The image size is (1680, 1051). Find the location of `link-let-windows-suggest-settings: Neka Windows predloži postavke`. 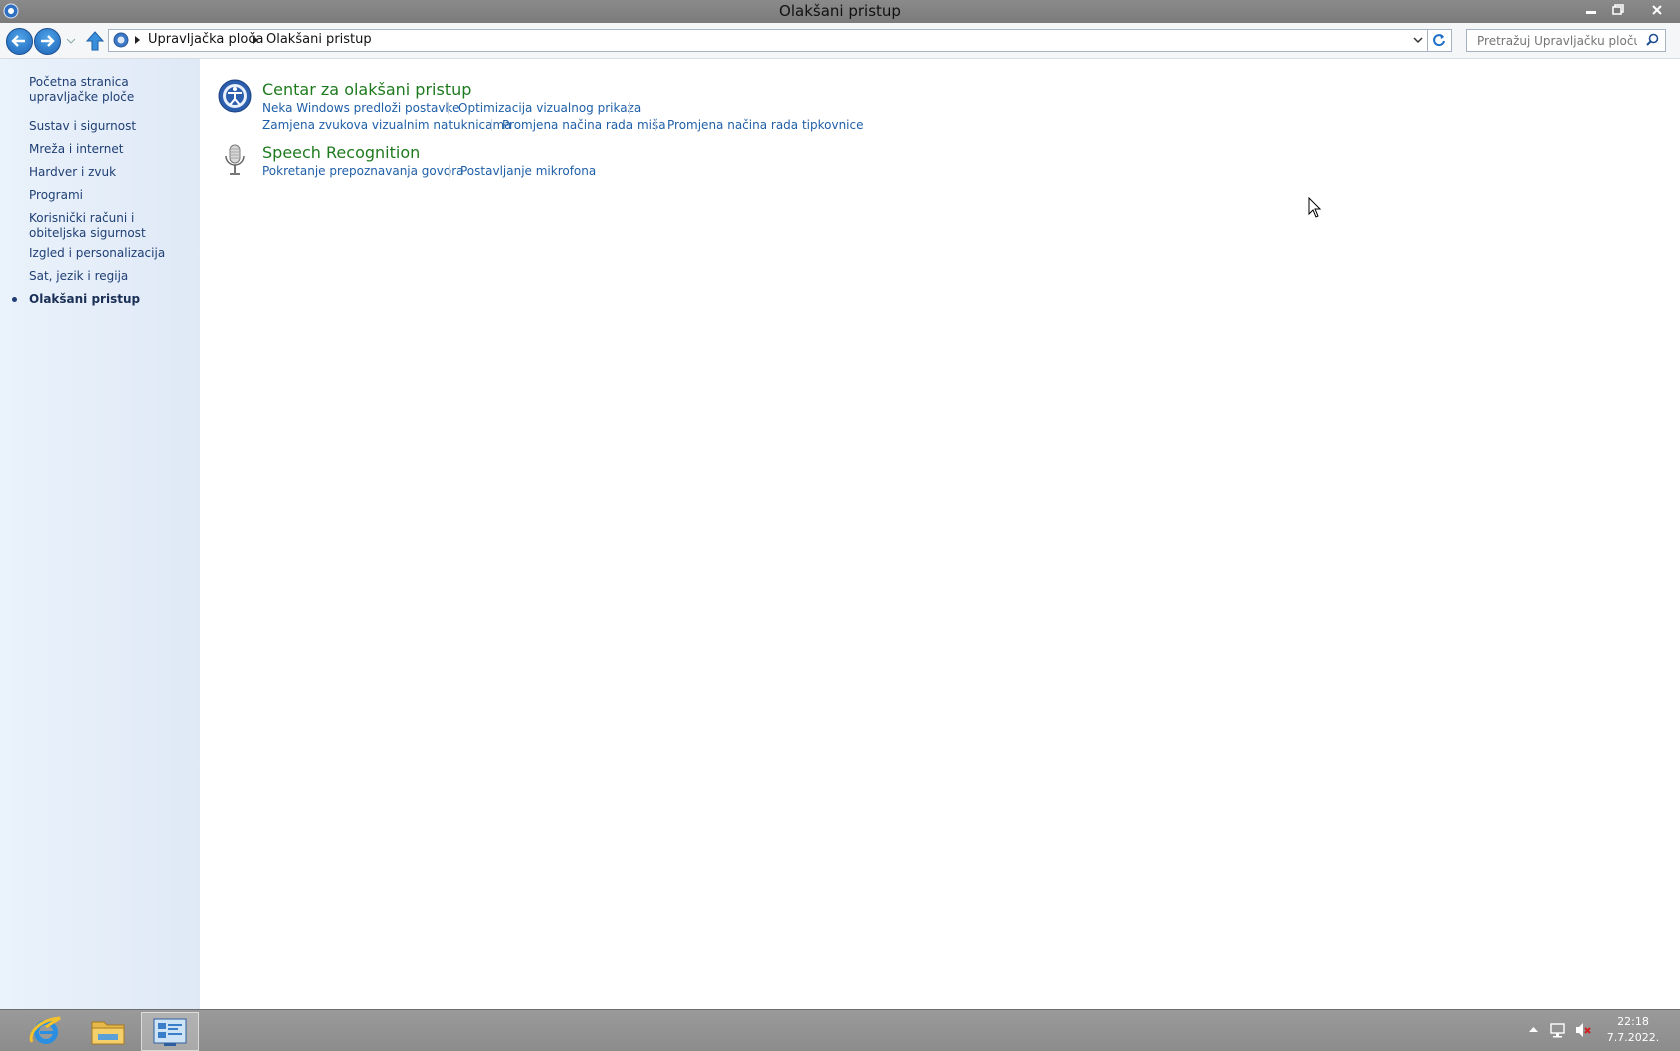

link-let-windows-suggest-settings: Neka Windows predloži postavke is located at coordinates (360, 108).